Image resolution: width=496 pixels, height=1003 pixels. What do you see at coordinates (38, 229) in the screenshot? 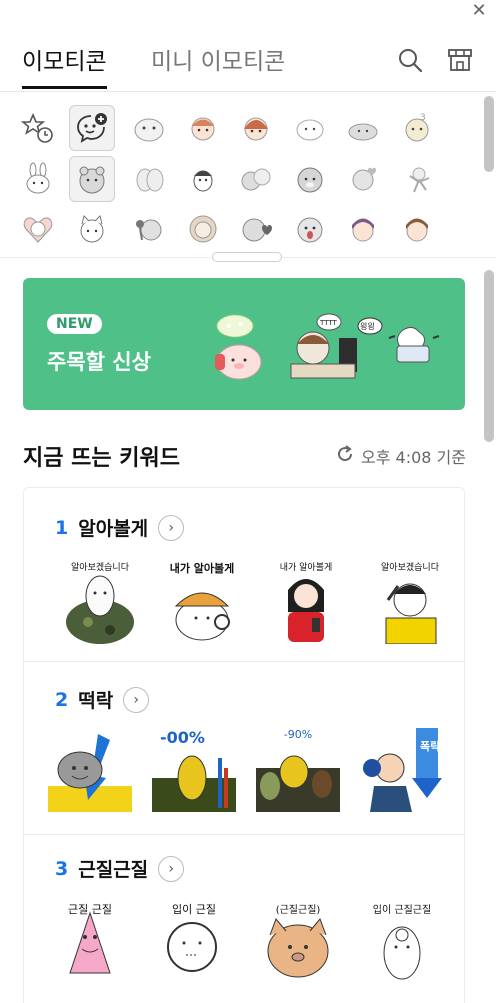
I see `emoticon-heart-kid` at bounding box center [38, 229].